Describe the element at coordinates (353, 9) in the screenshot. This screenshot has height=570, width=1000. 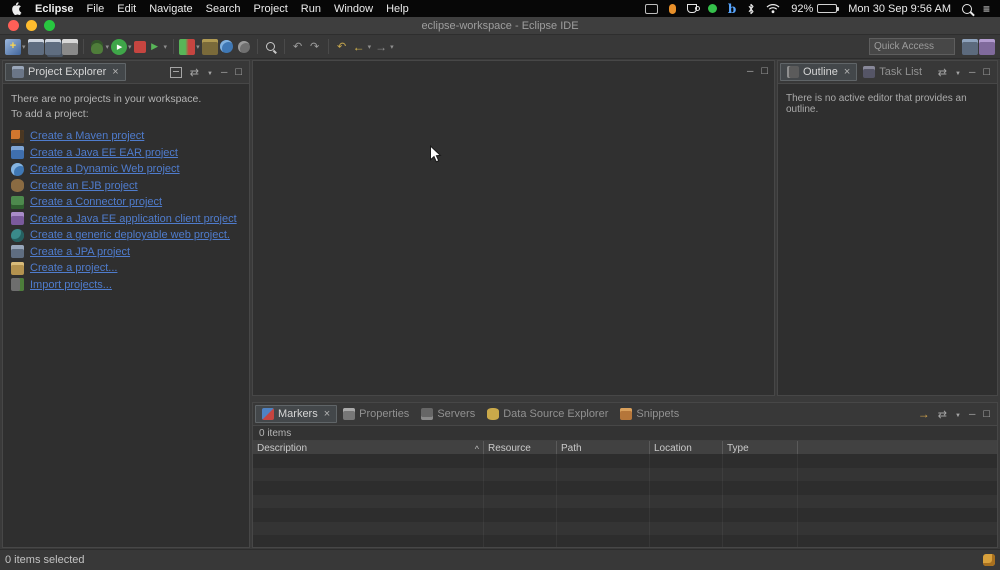
I see `menu-window: Window` at that location.